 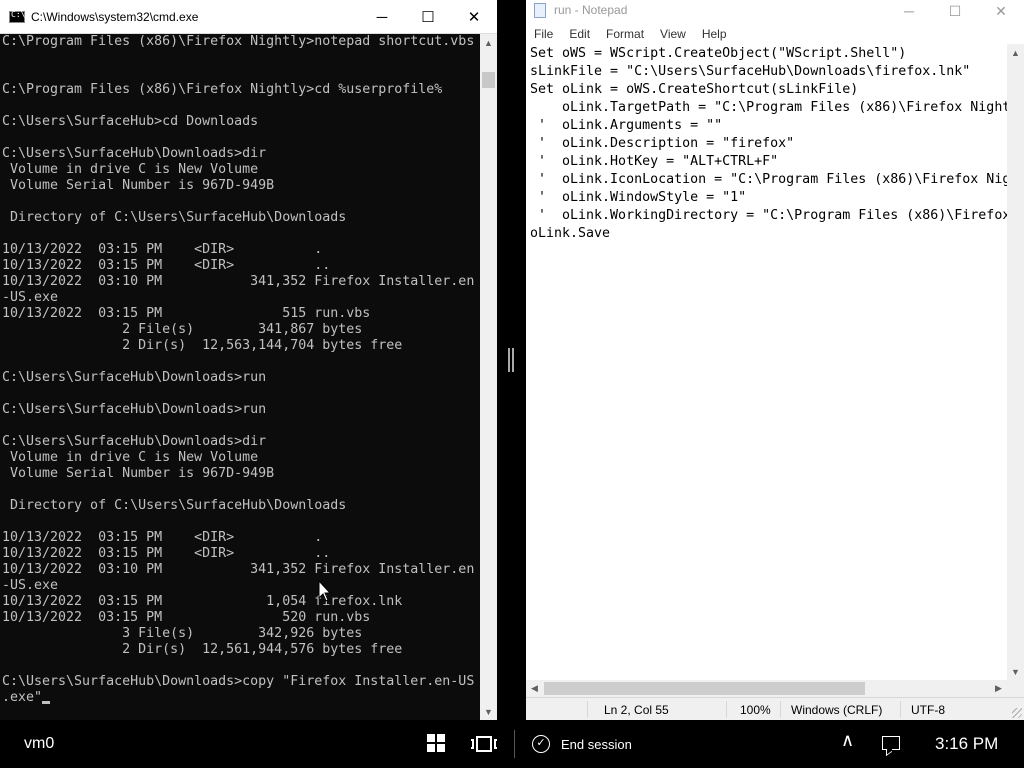 I want to click on console-line: 3 File(s) 342,926 bytes, so click(x=182, y=633).